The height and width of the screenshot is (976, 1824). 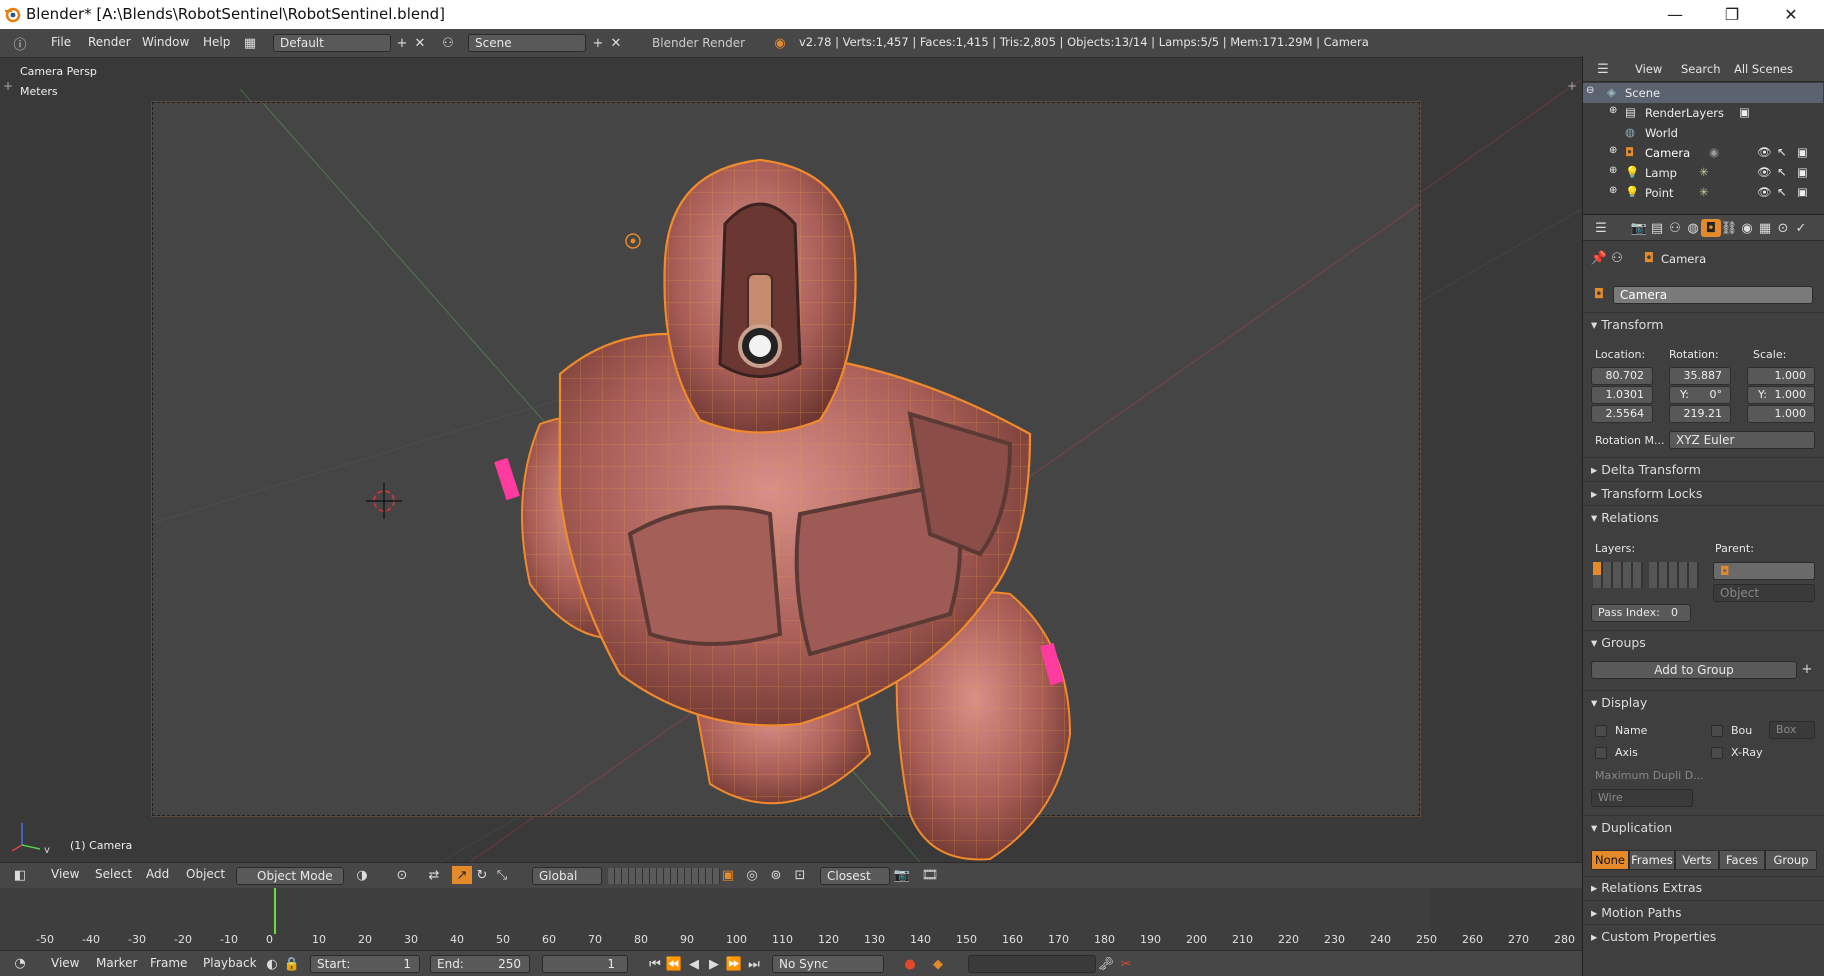 I want to click on snap-element-icon: ⊡, so click(x=800, y=875).